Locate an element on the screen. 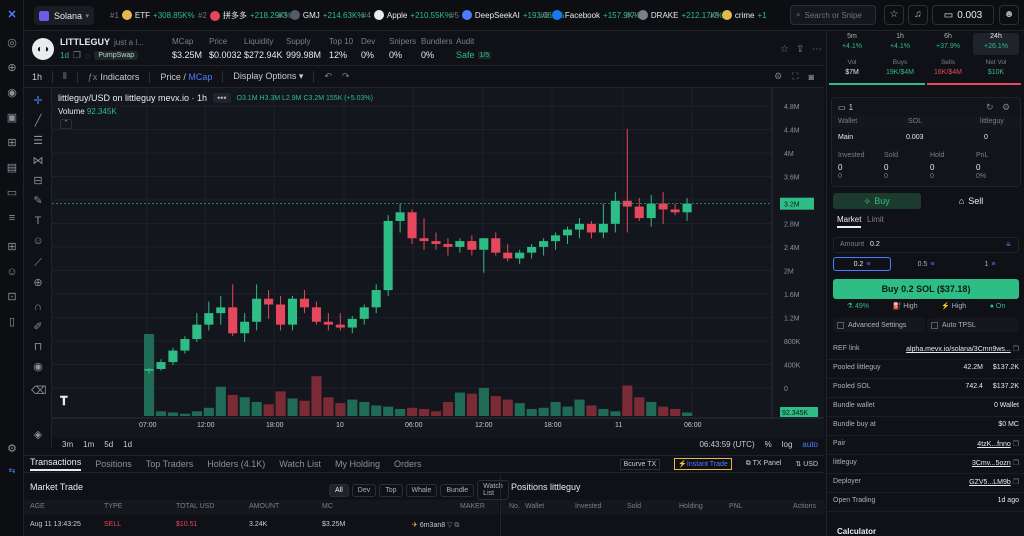 The width and height of the screenshot is (1024, 536). radar-icon: ◉ is located at coordinates (12, 93).